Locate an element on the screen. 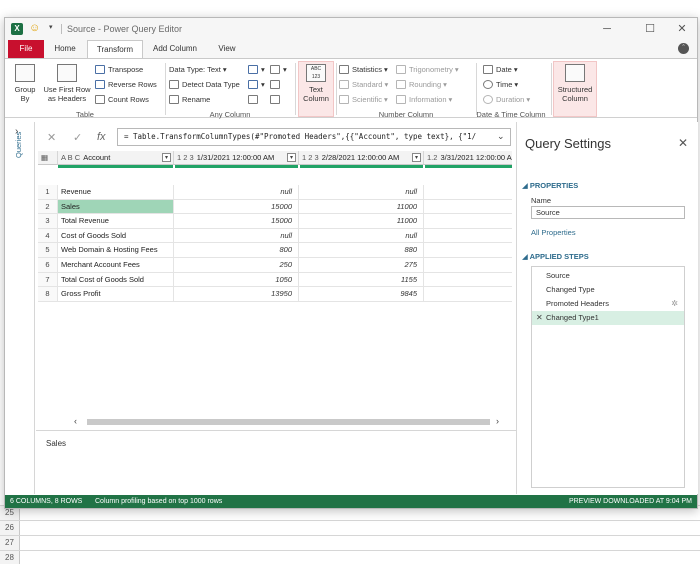 The width and height of the screenshot is (700, 564). scientific-dropdown: Scientific ▾ is located at coordinates (363, 99).